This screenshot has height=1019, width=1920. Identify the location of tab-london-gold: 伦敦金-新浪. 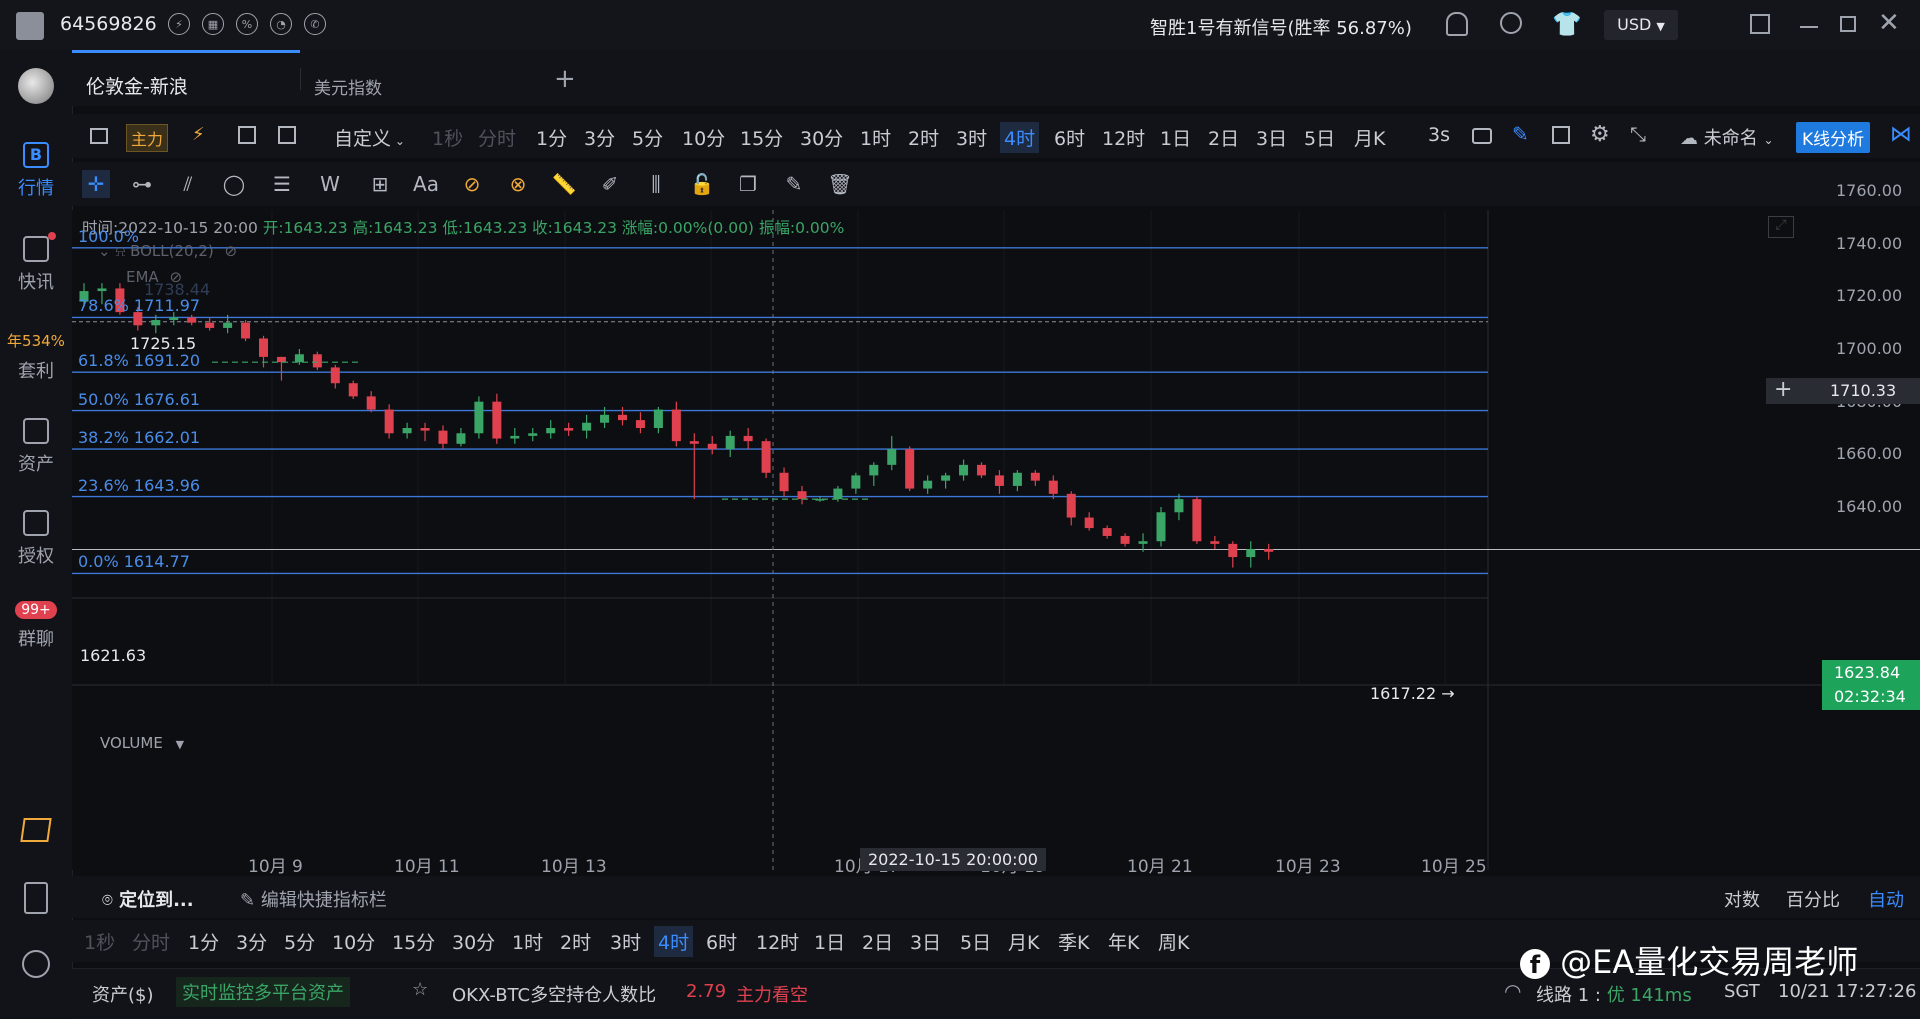
(137, 85).